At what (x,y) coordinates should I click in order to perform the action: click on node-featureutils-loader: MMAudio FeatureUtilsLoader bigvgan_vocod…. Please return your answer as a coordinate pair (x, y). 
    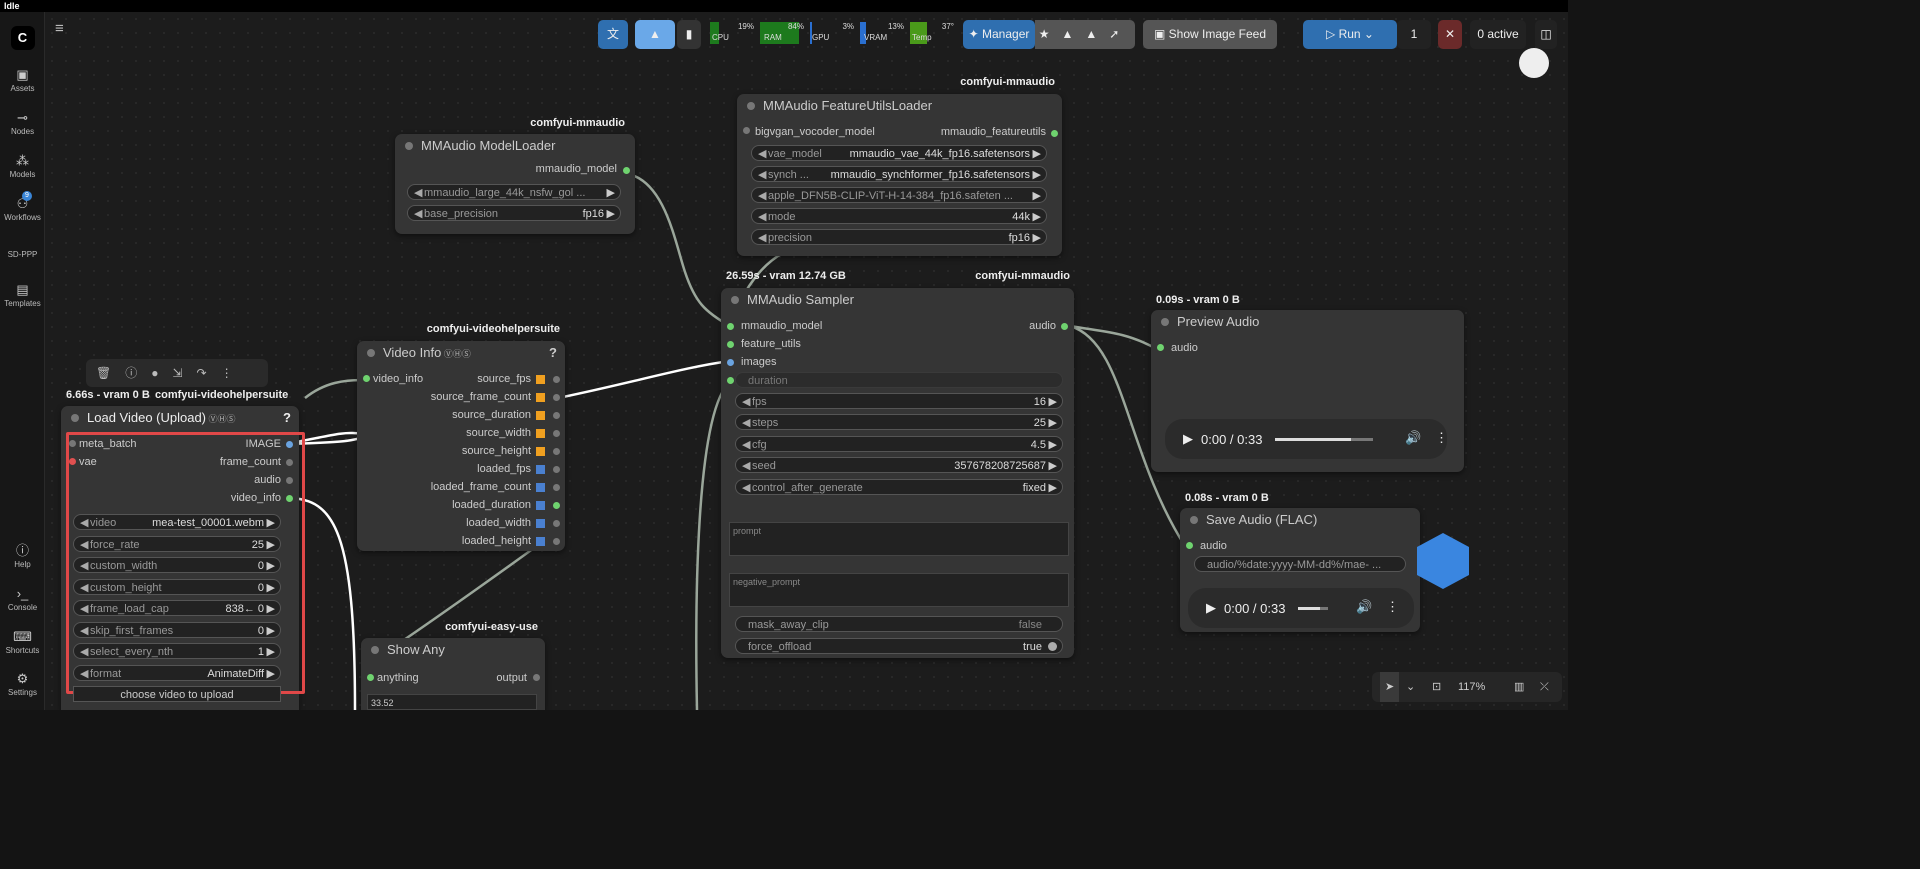
    Looking at the image, I should click on (899, 175).